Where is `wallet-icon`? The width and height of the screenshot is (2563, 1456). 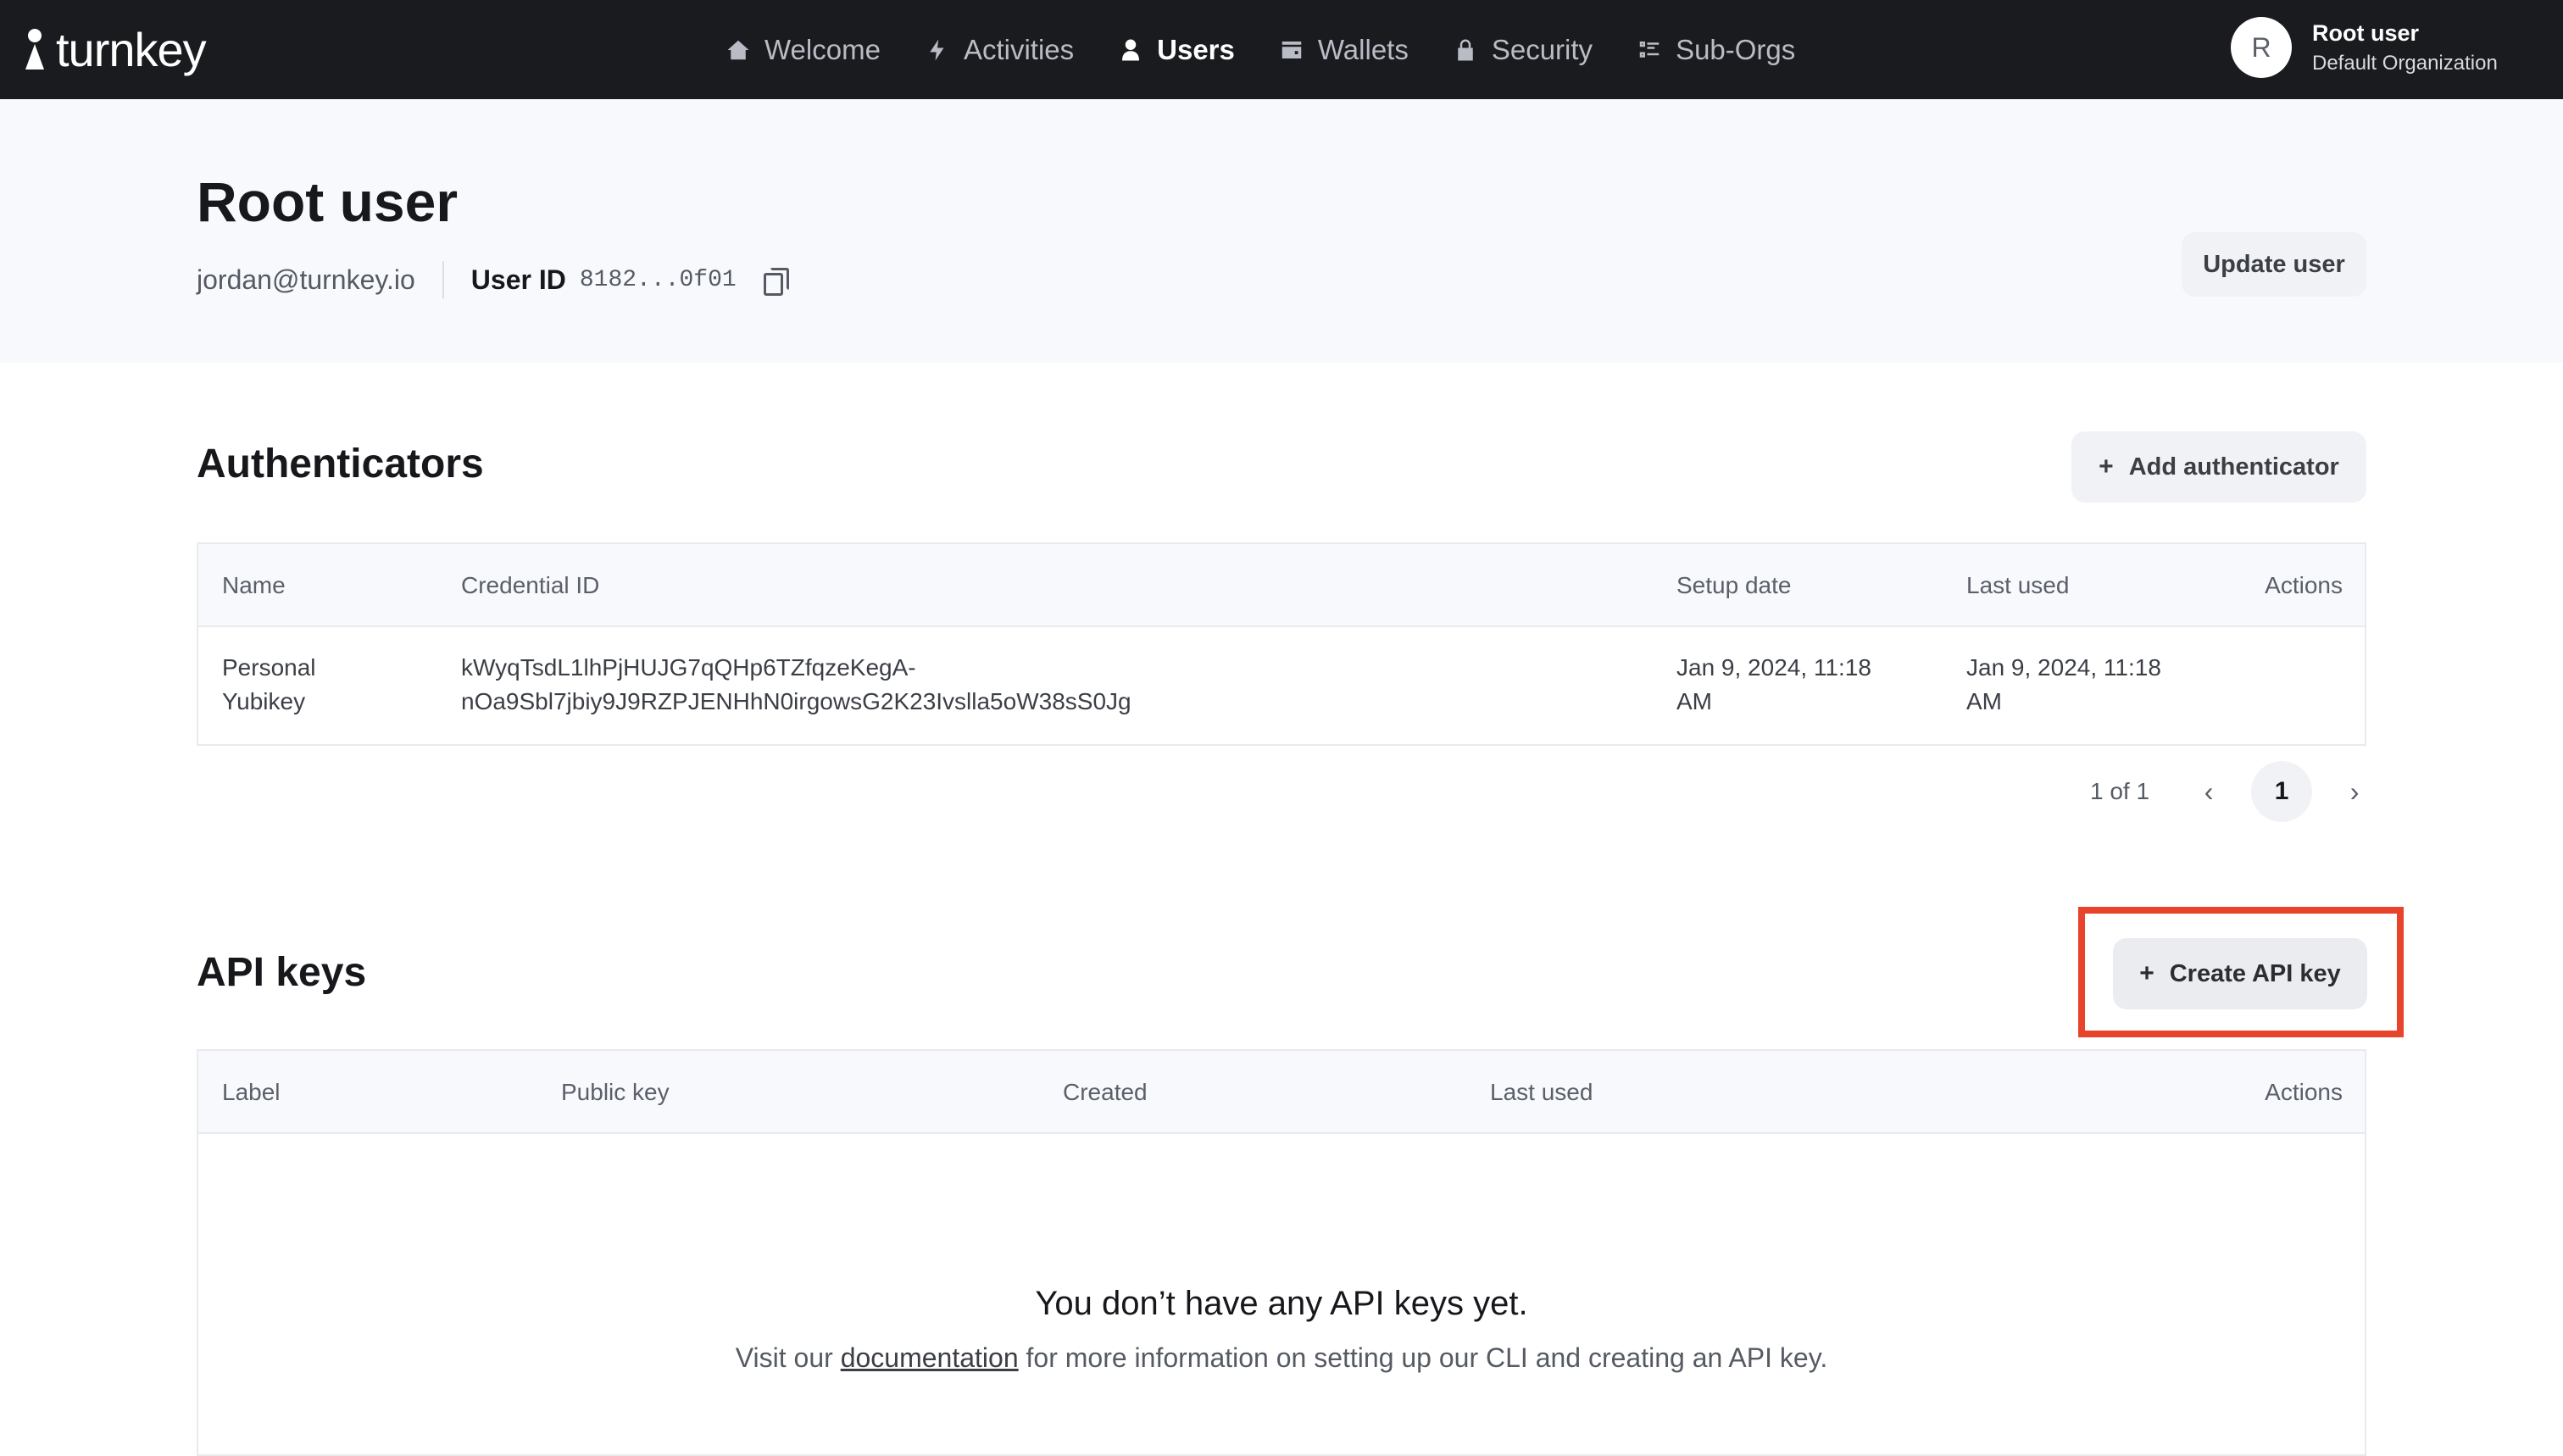
wallet-icon is located at coordinates (1291, 50).